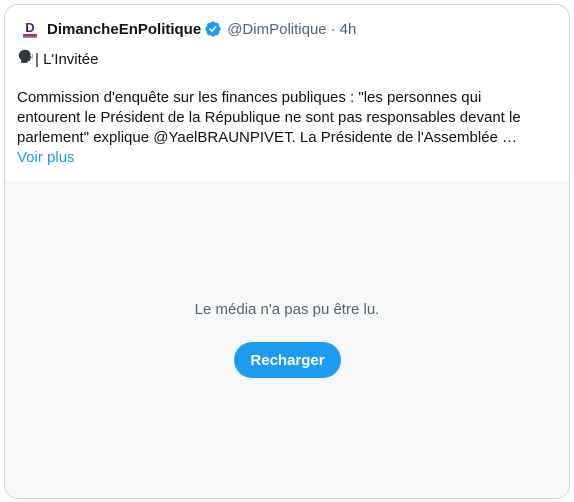 The image size is (574, 502). I want to click on media-error-message: Le média n'a pas pu être lu., so click(287, 309).